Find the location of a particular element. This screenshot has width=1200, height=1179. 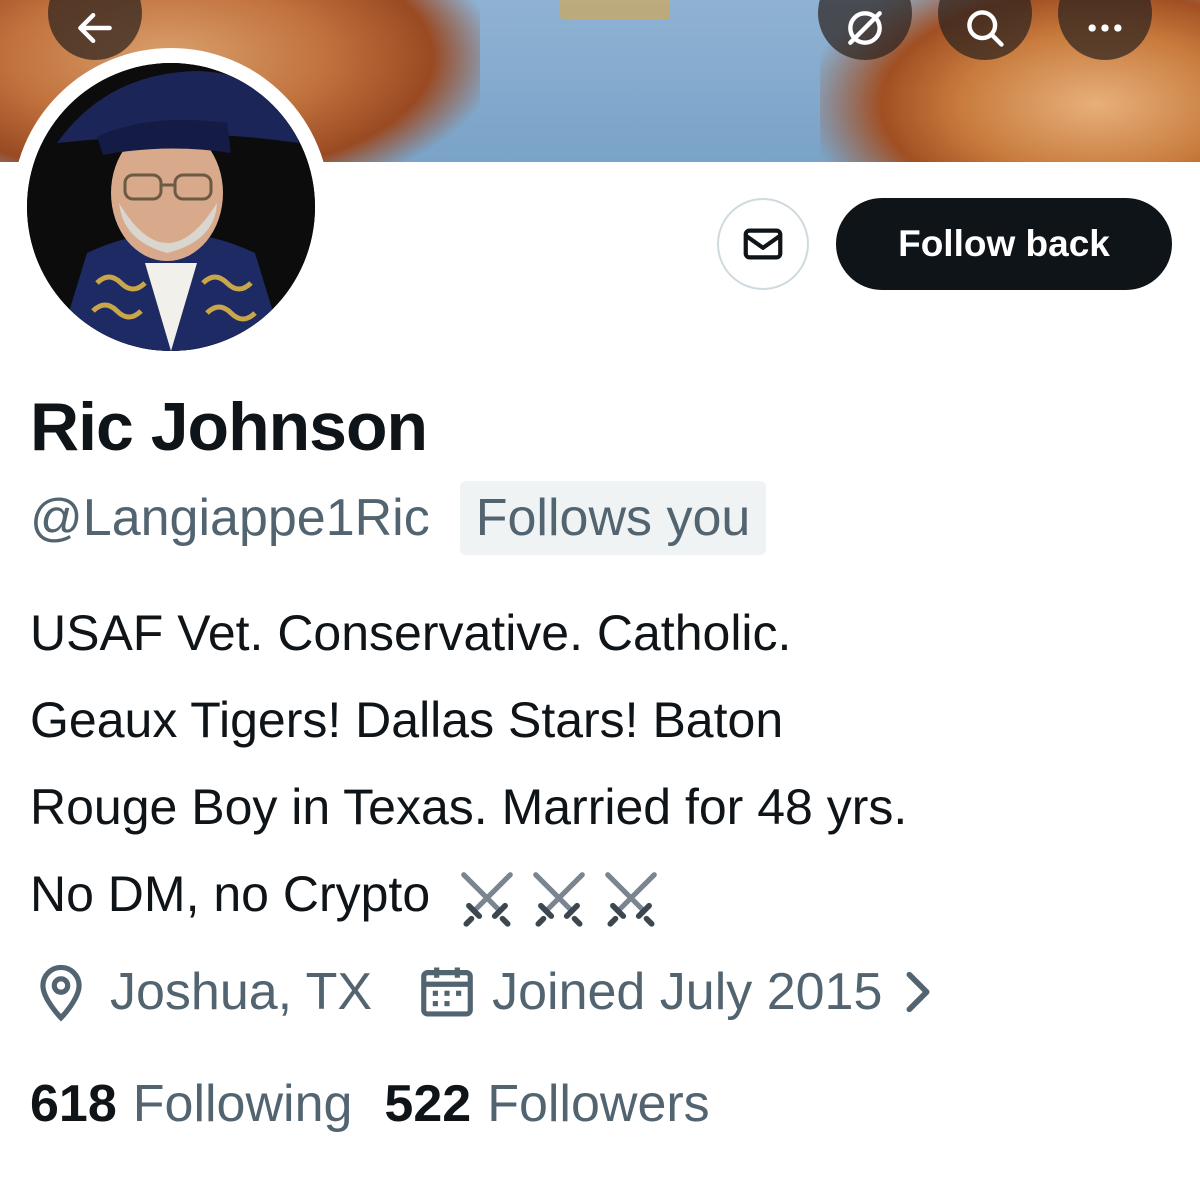

grok-slash-icon is located at coordinates (865, 28).